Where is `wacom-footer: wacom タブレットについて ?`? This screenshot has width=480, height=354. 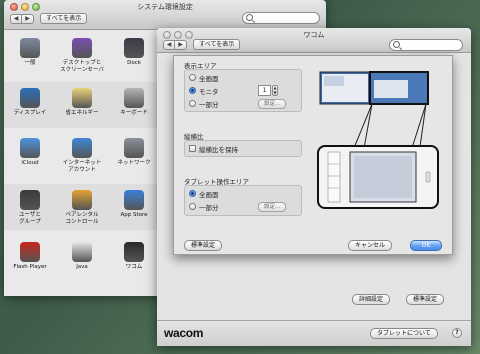
wacom-footer: wacom タブレットについて ? is located at coordinates (314, 333).